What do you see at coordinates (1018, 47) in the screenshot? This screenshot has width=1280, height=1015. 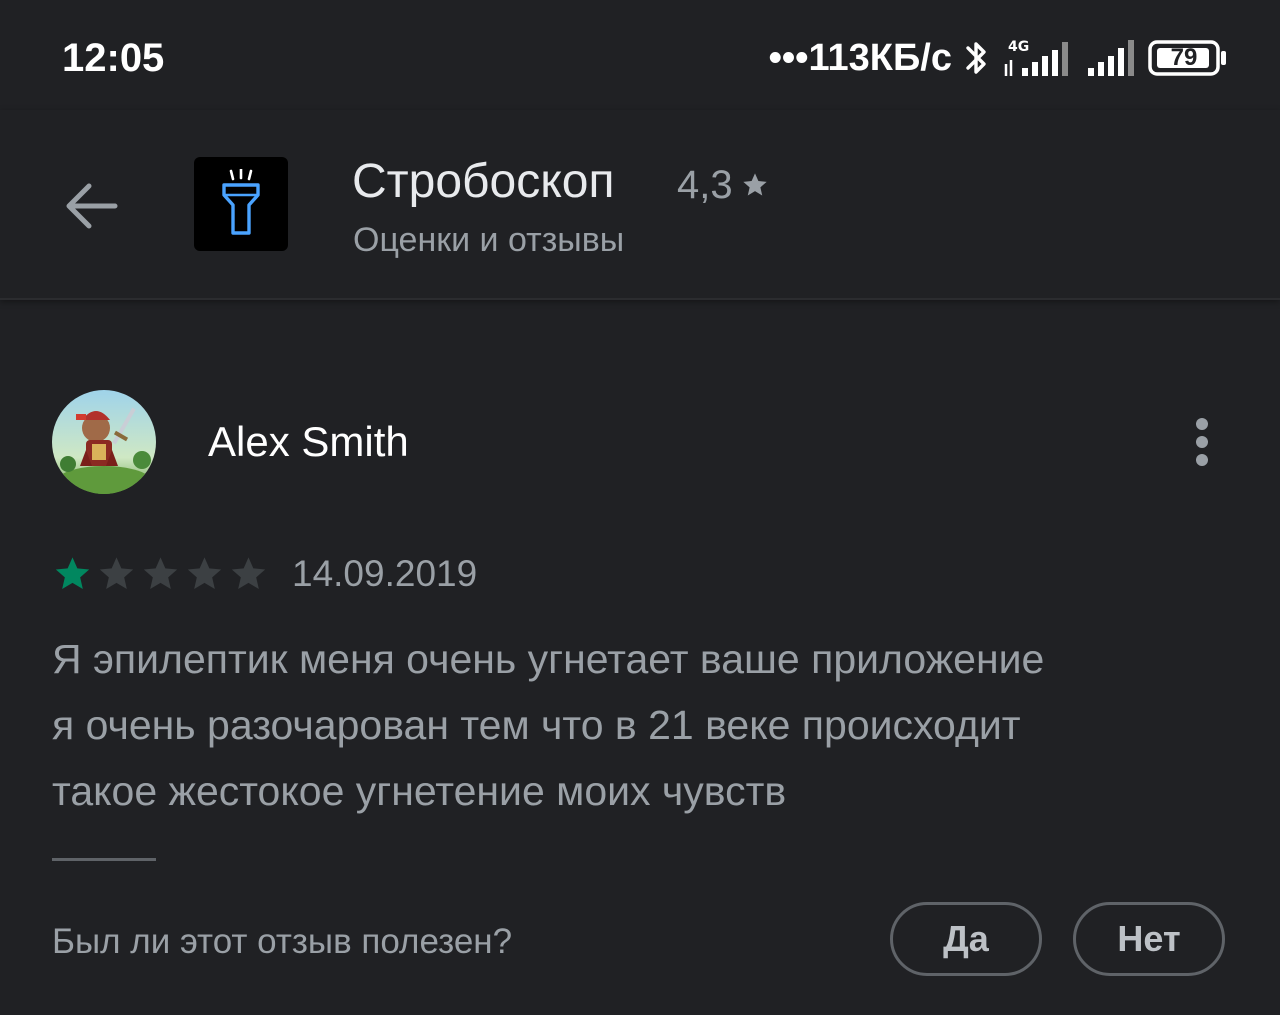 I see `svg-text: 4G` at bounding box center [1018, 47].